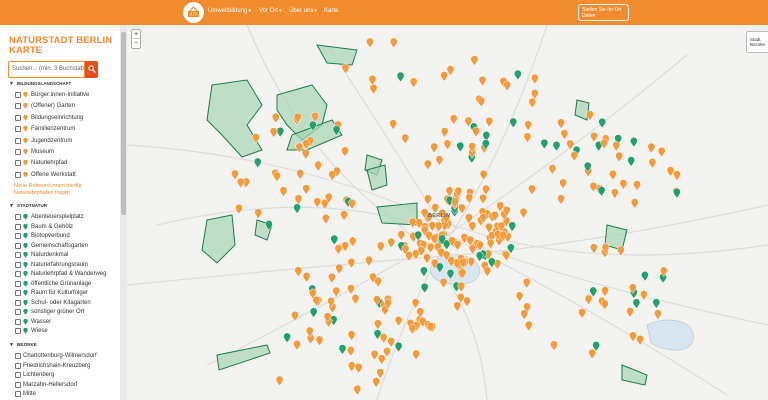  I want to click on nav-ueber-uns: Über uns▾, so click(303, 11).